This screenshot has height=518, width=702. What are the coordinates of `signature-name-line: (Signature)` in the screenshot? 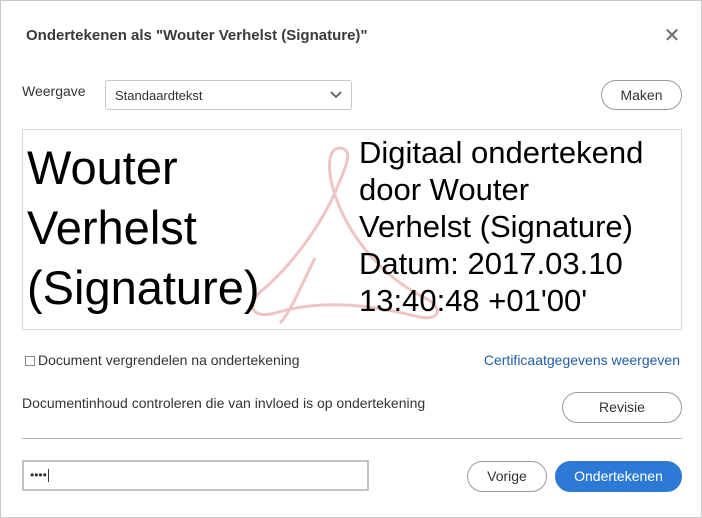 It's located at (143, 287).